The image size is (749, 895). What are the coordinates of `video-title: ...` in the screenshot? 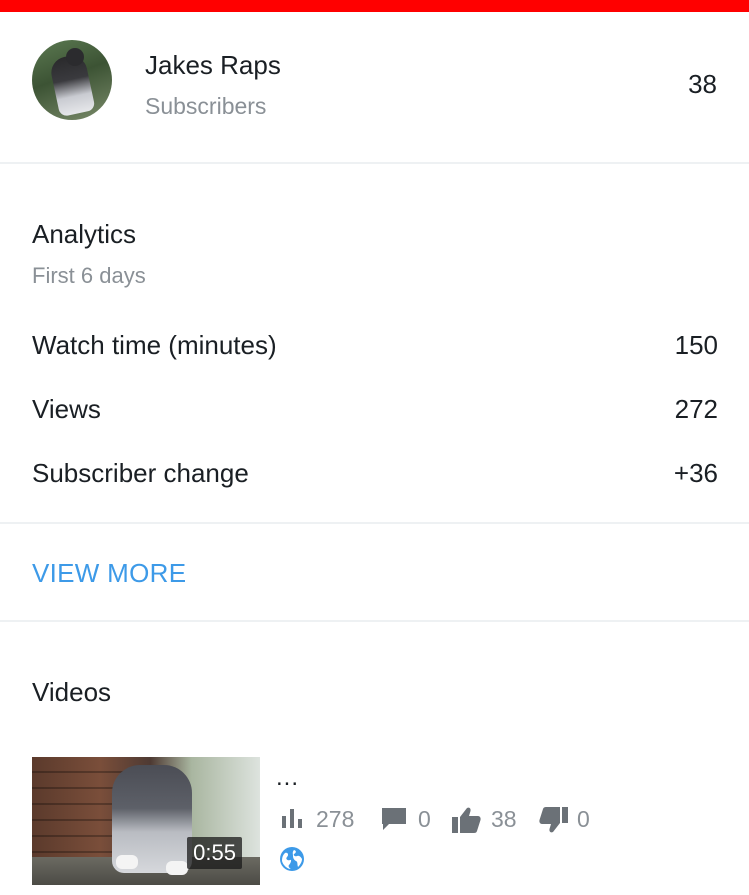 It's located at (287, 778).